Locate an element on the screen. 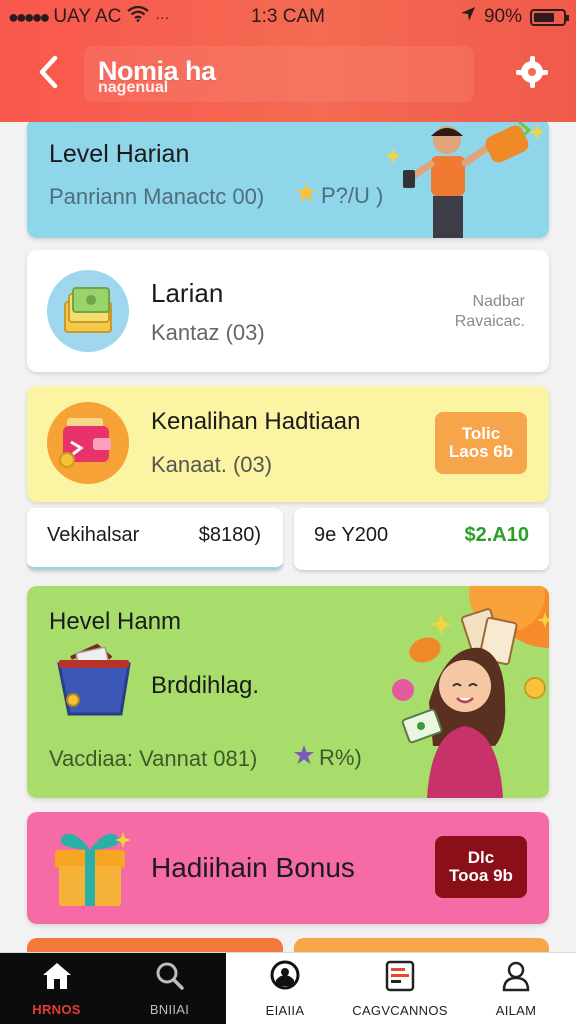 The width and height of the screenshot is (576, 1024). hadiah-bonus-claim-button: Dlc Tooa 9b is located at coordinates (481, 867).